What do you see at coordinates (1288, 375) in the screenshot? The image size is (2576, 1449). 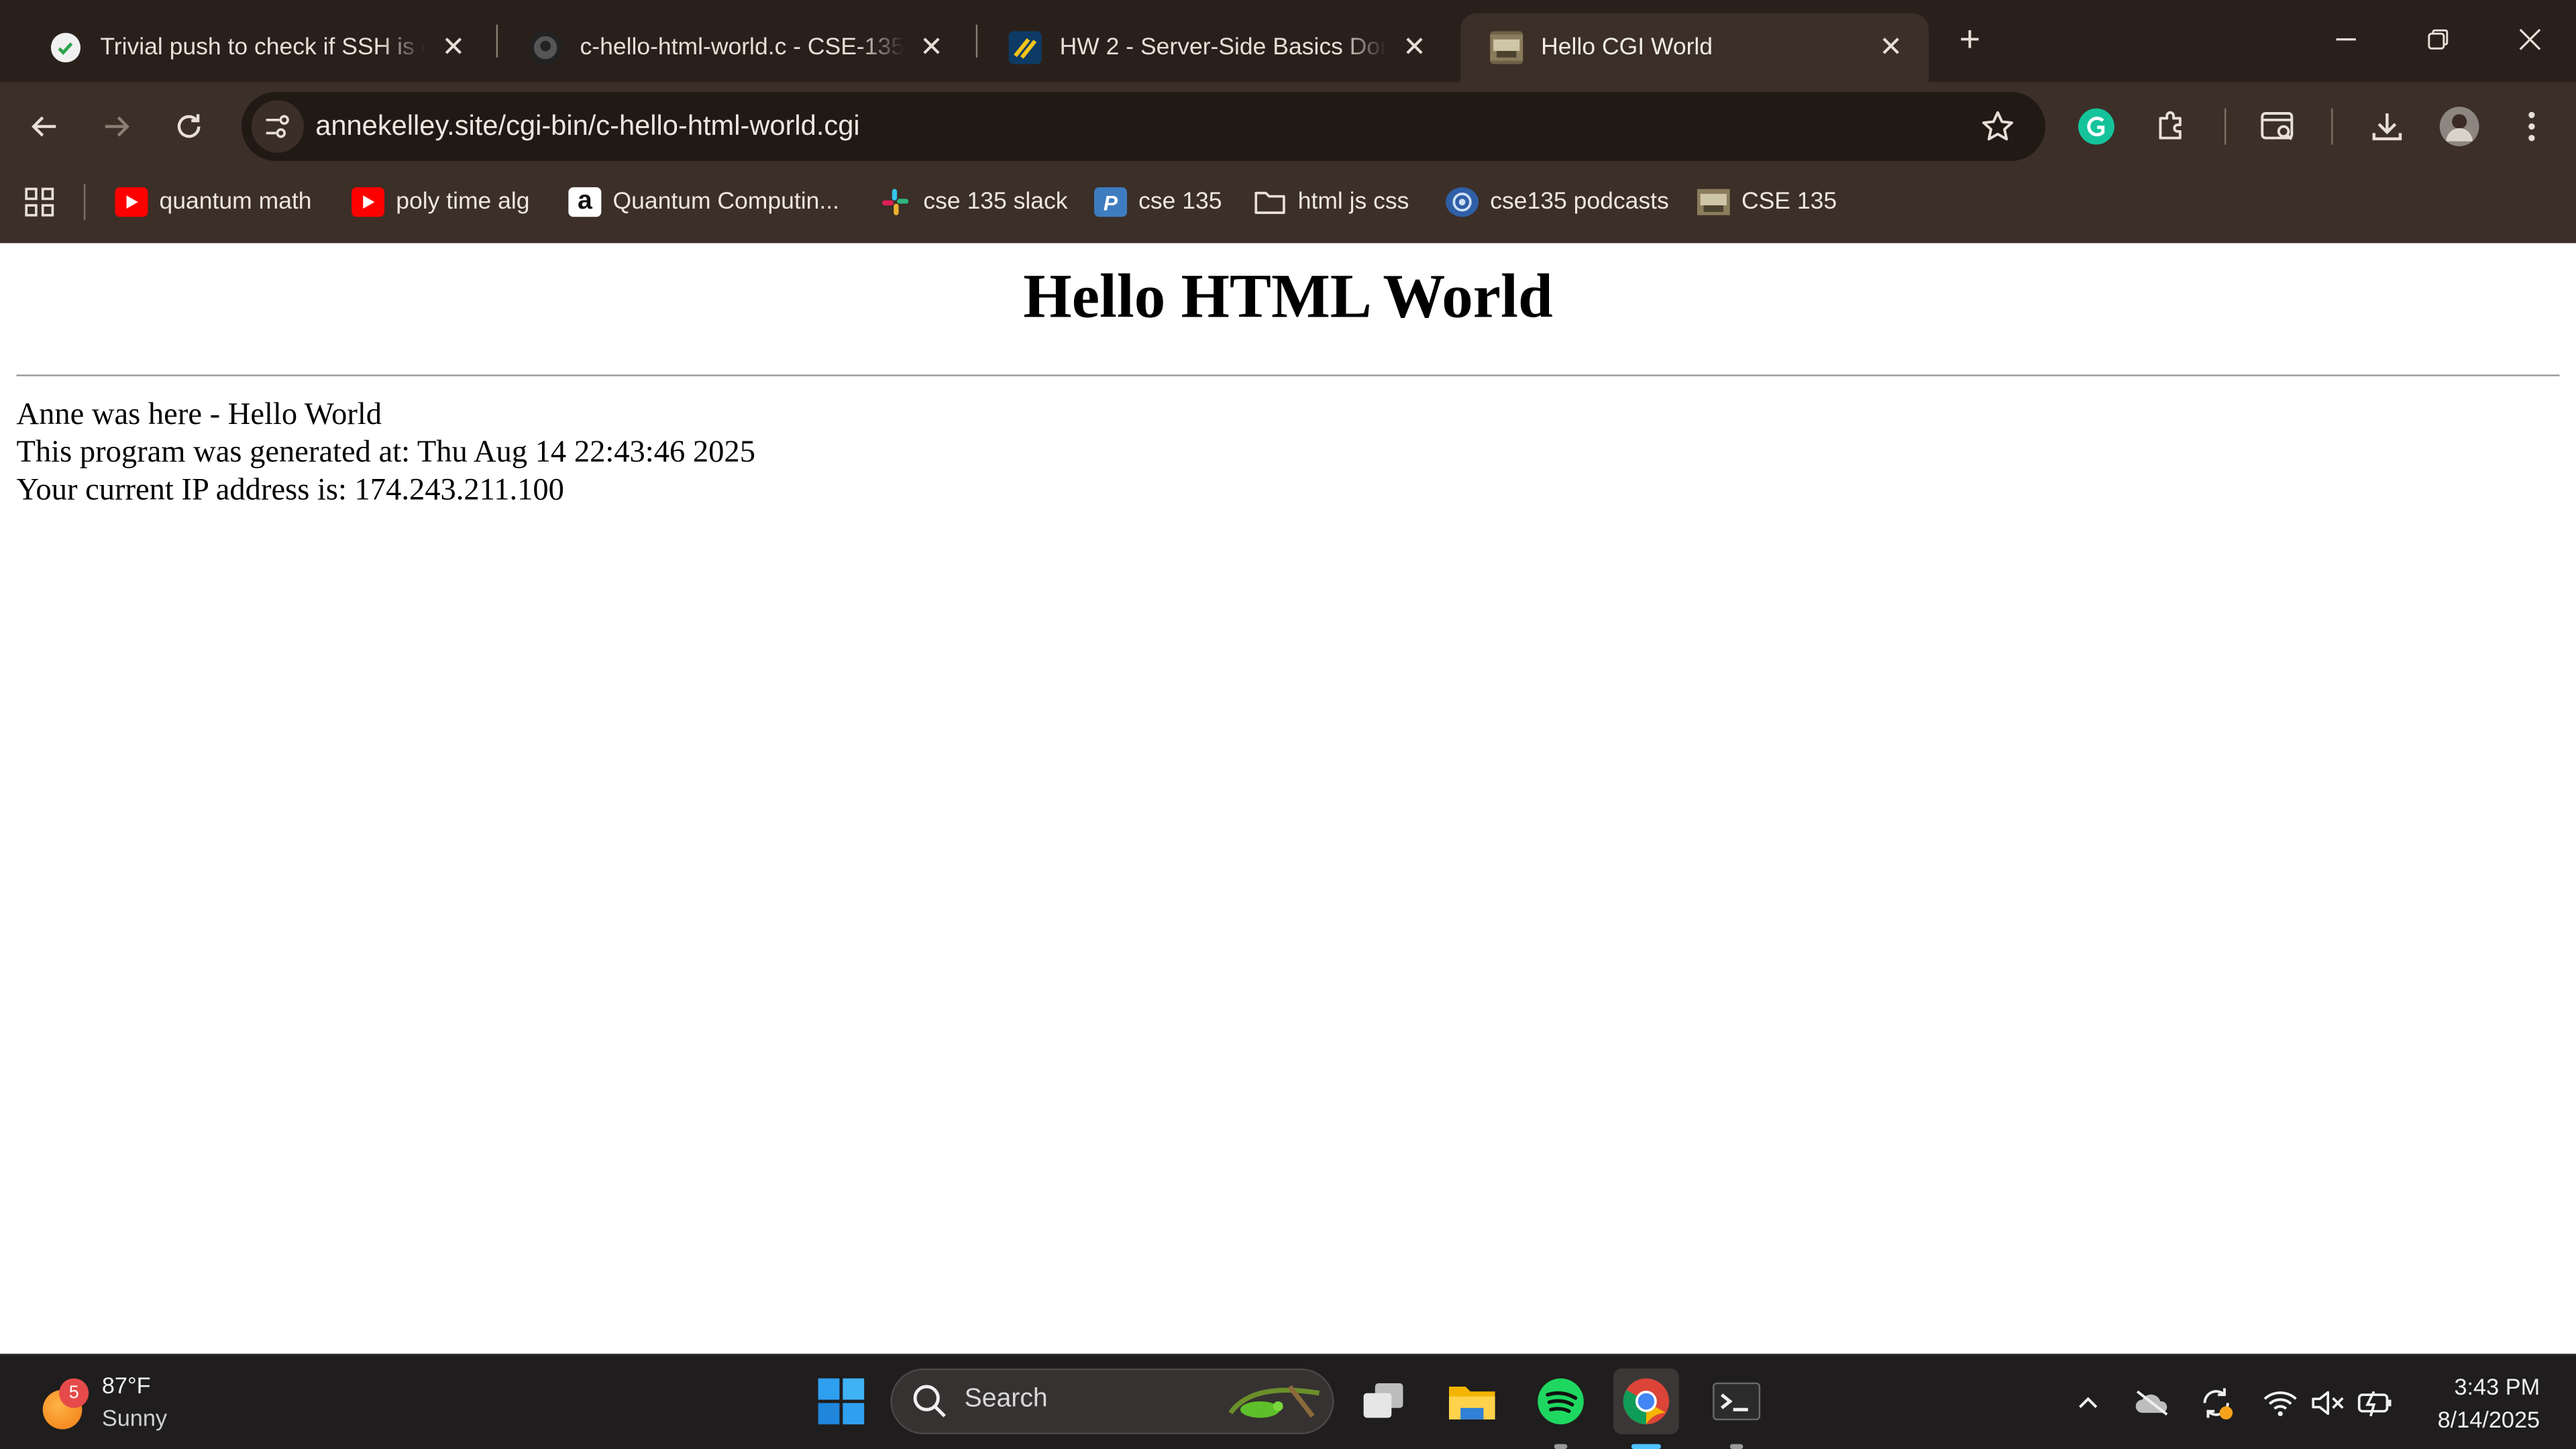 I see `horizontal-rule` at bounding box center [1288, 375].